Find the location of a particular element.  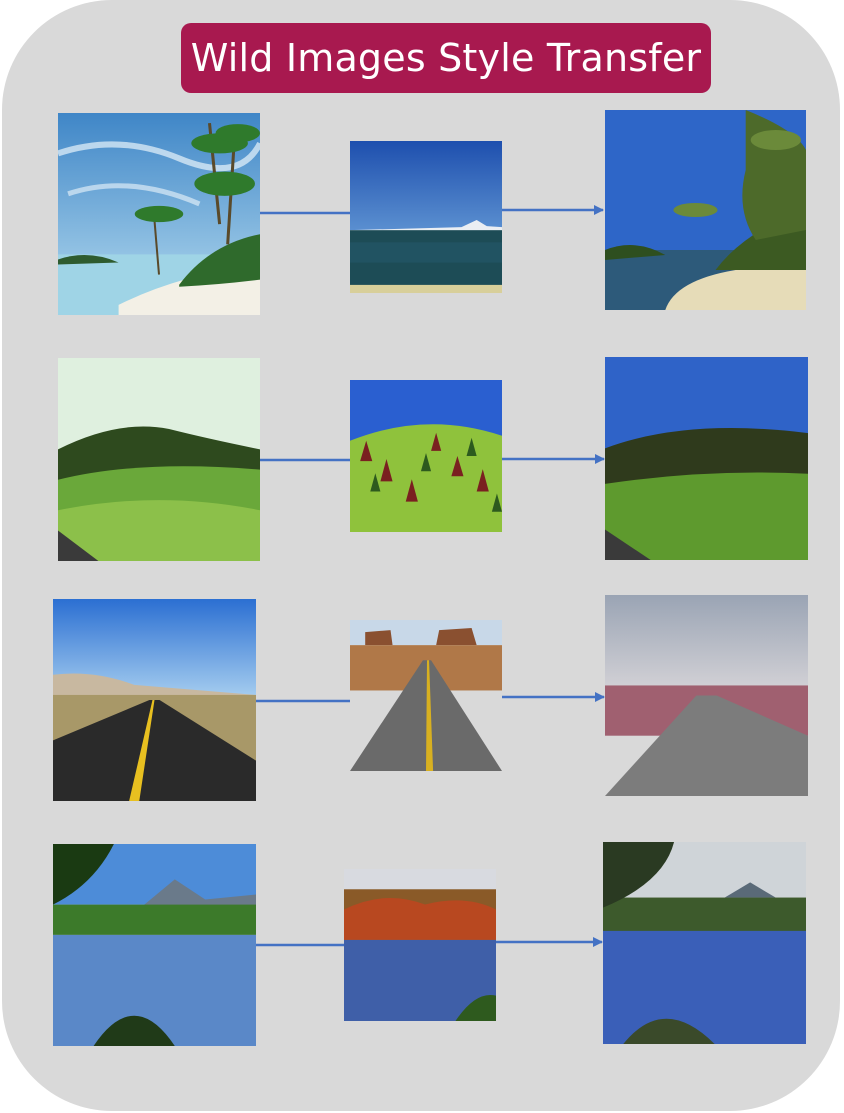

row2-output-image is located at coordinates (706, 458).